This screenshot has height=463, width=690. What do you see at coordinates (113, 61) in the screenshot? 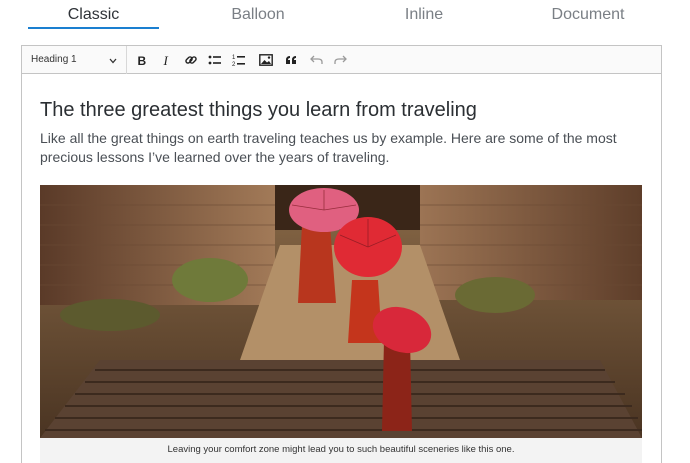
I see `chevron-down-icon` at bounding box center [113, 61].